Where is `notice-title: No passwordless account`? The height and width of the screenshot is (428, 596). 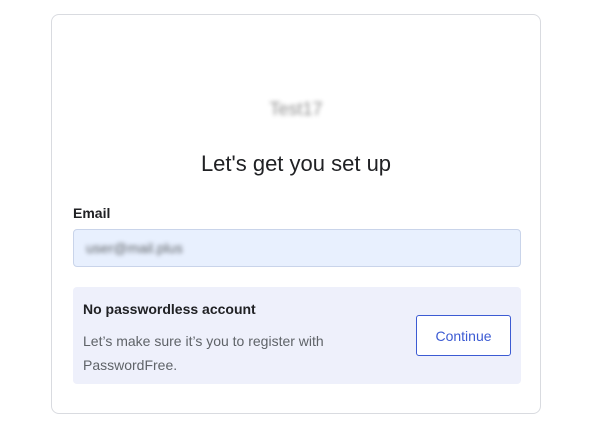 notice-title: No passwordless account is located at coordinates (169, 309).